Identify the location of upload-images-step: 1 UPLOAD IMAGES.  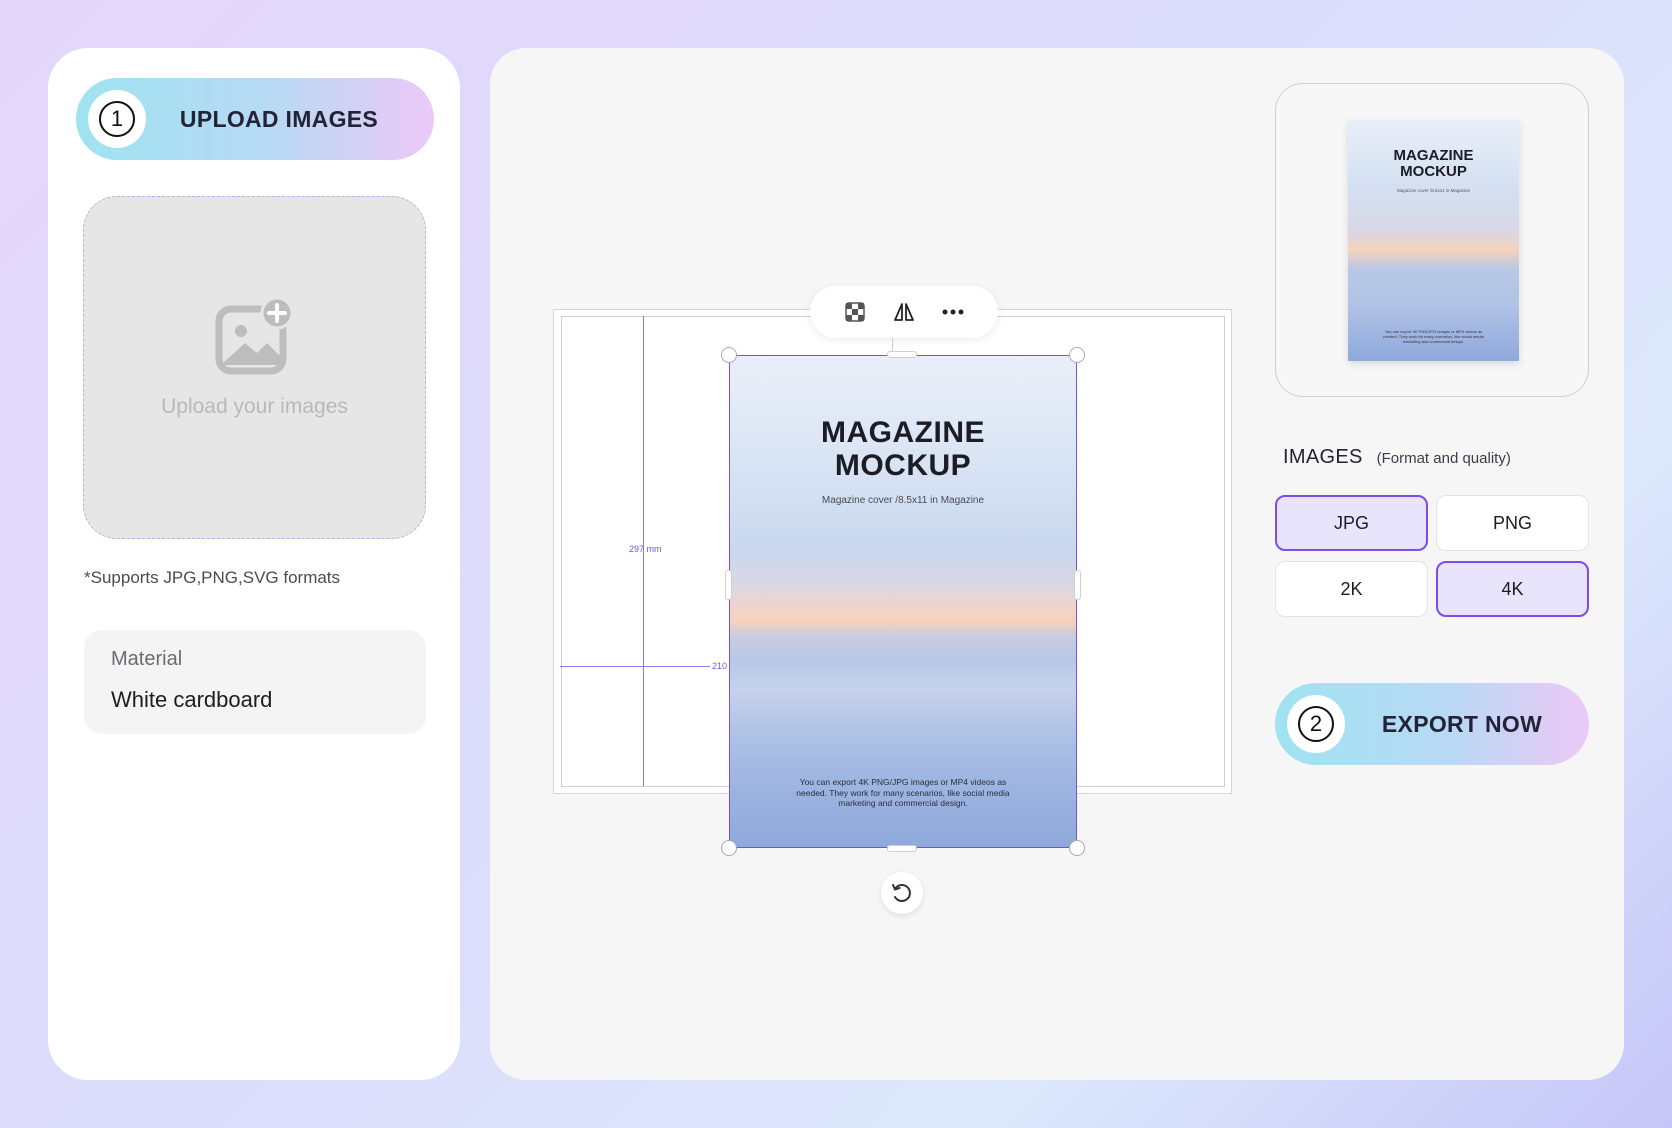
(255, 119).